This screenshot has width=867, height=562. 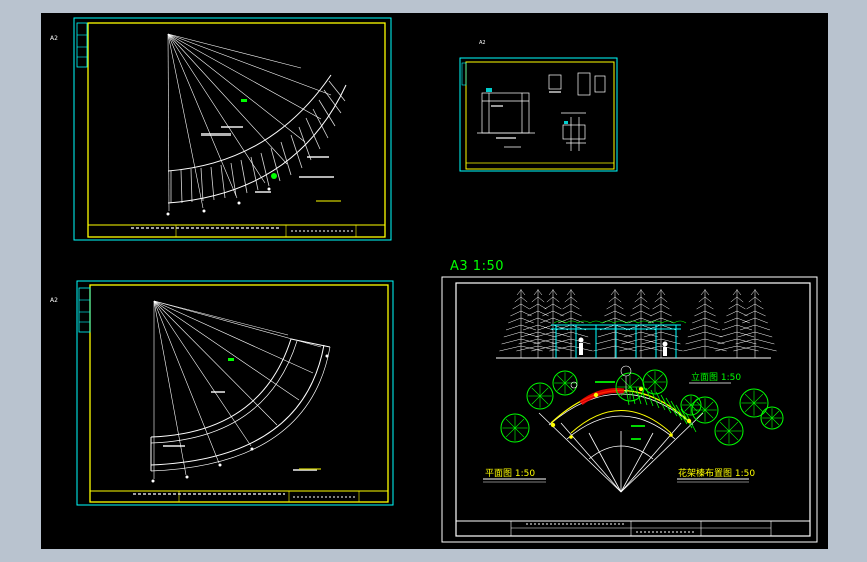 What do you see at coordinates (477, 266) in the screenshot?
I see `scale-heading: A3 1:50` at bounding box center [477, 266].